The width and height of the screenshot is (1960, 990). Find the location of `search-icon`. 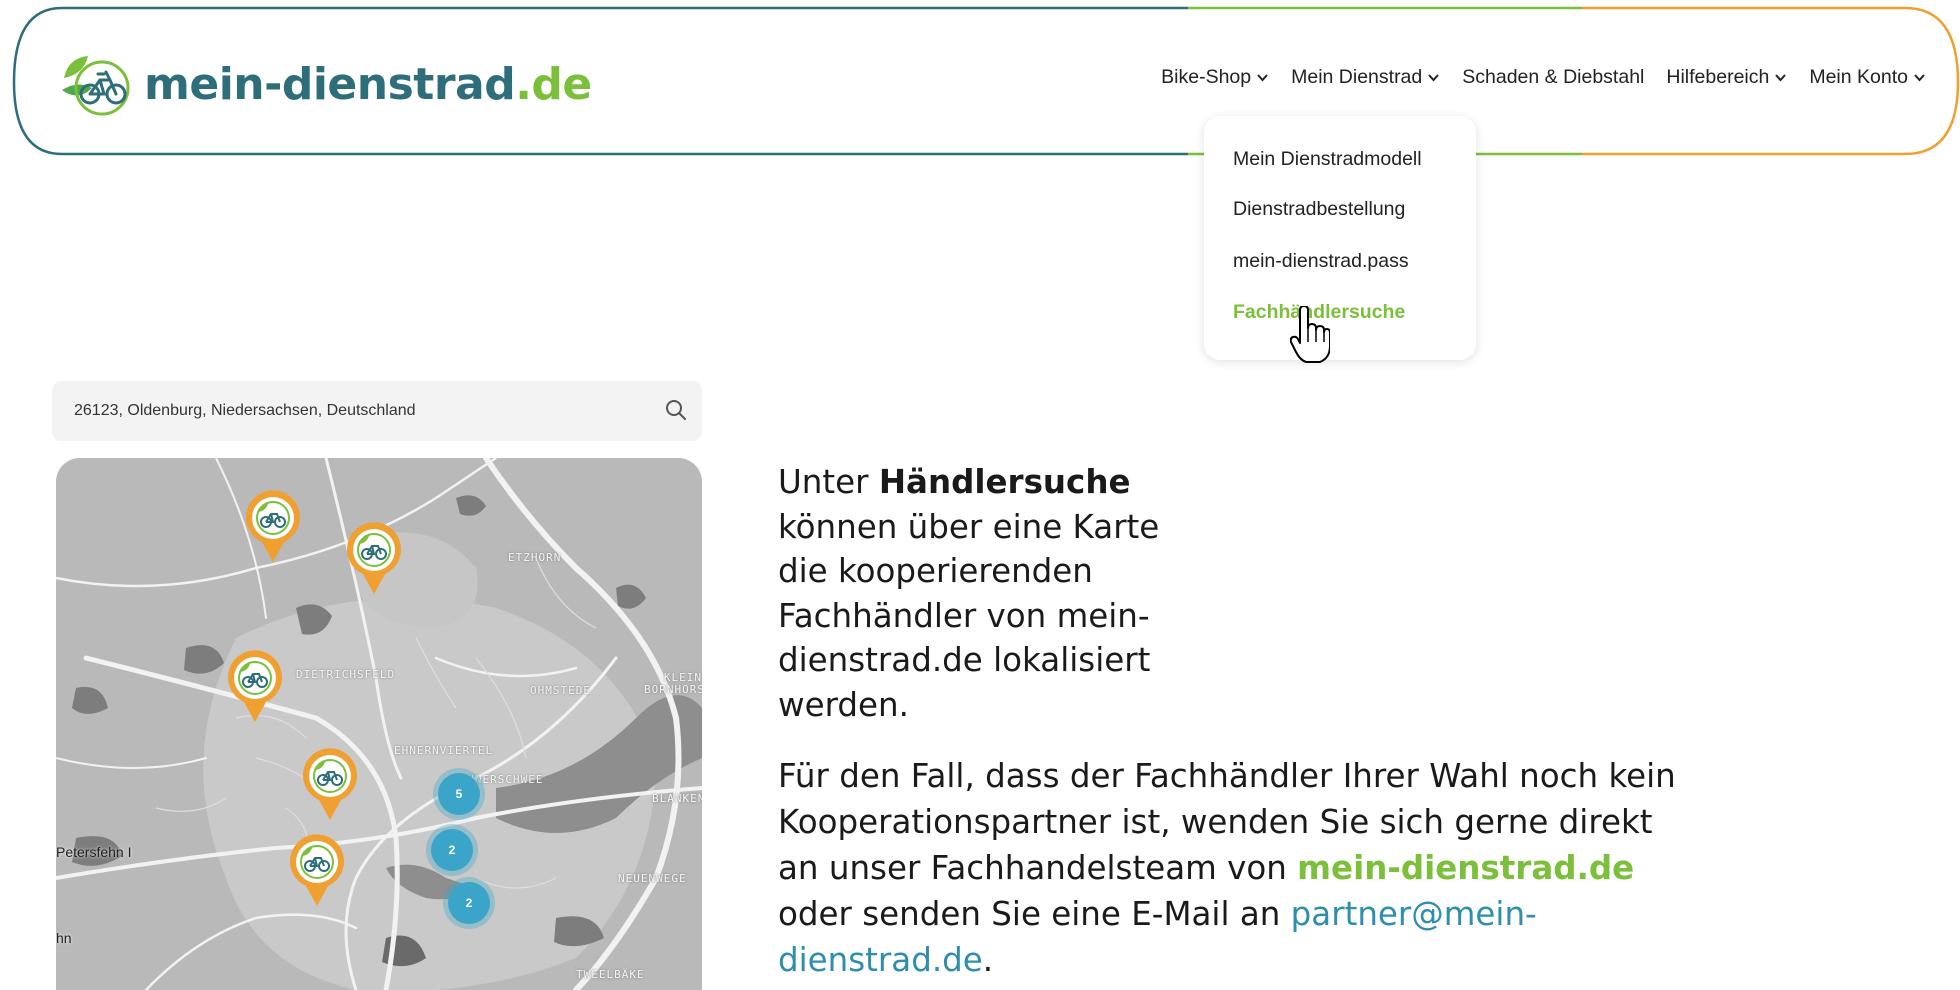

search-icon is located at coordinates (676, 410).